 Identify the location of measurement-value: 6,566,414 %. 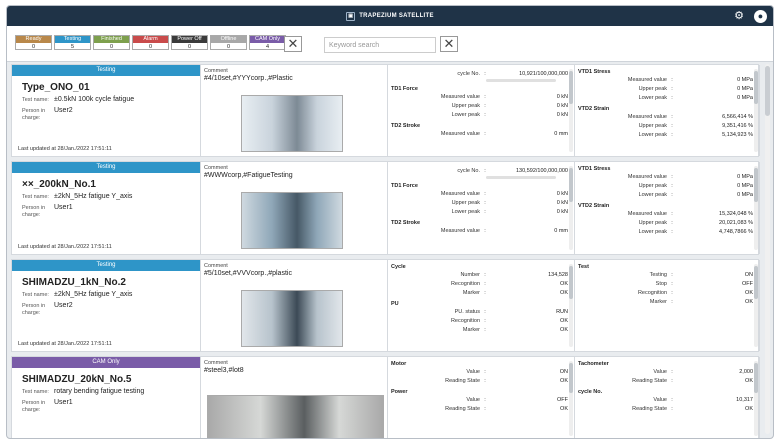
(737, 116).